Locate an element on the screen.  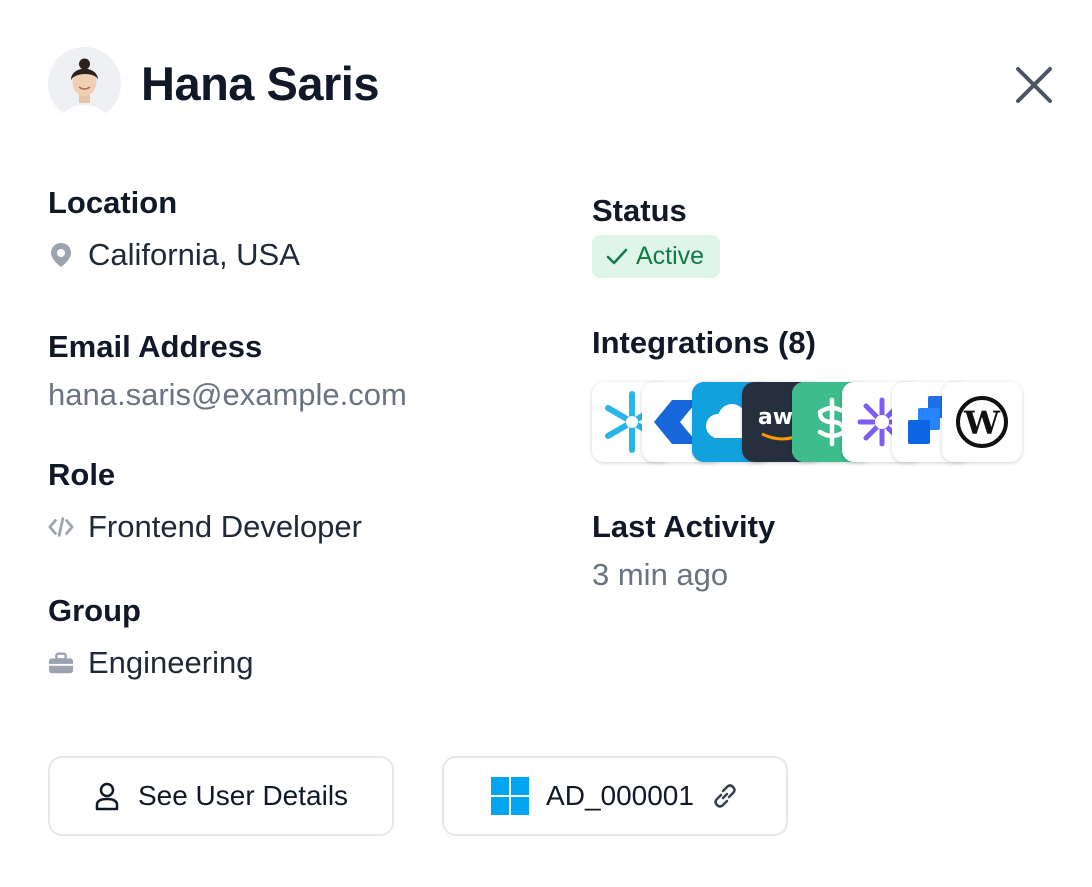
avatar is located at coordinates (84, 83).